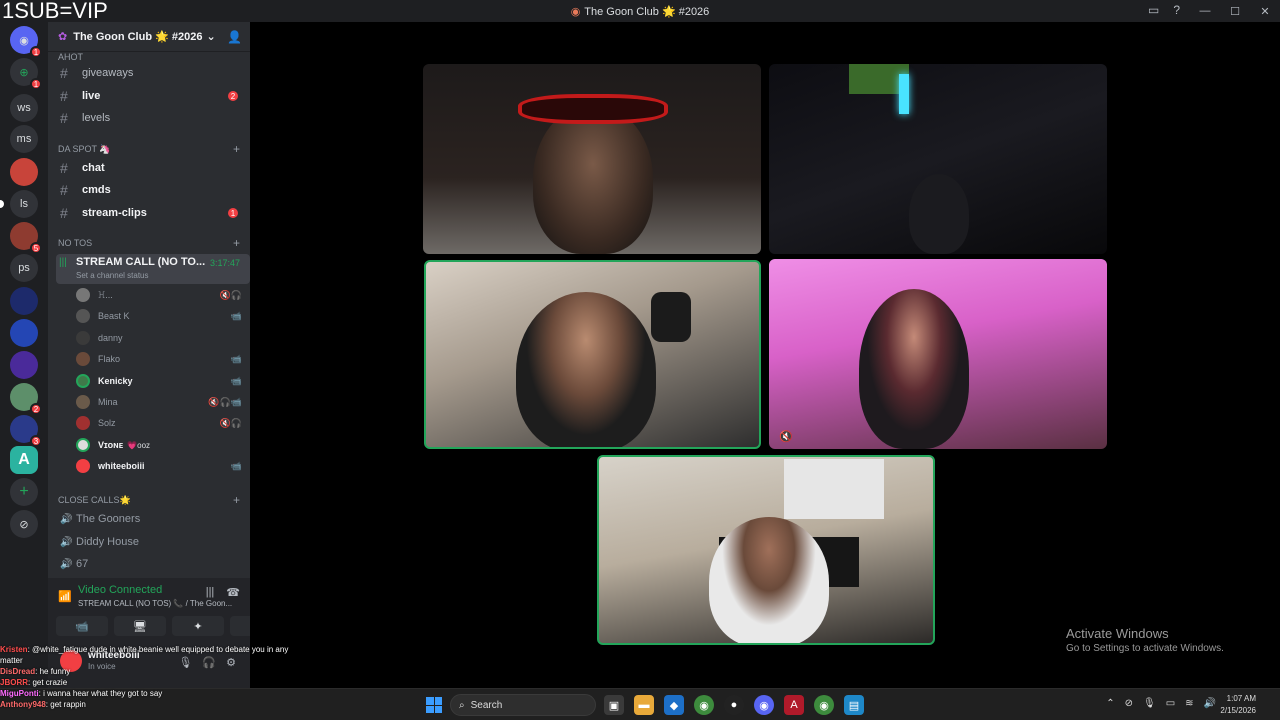 The image size is (1280, 720). I want to click on voice-member: Beast K 📹, so click(159, 316).